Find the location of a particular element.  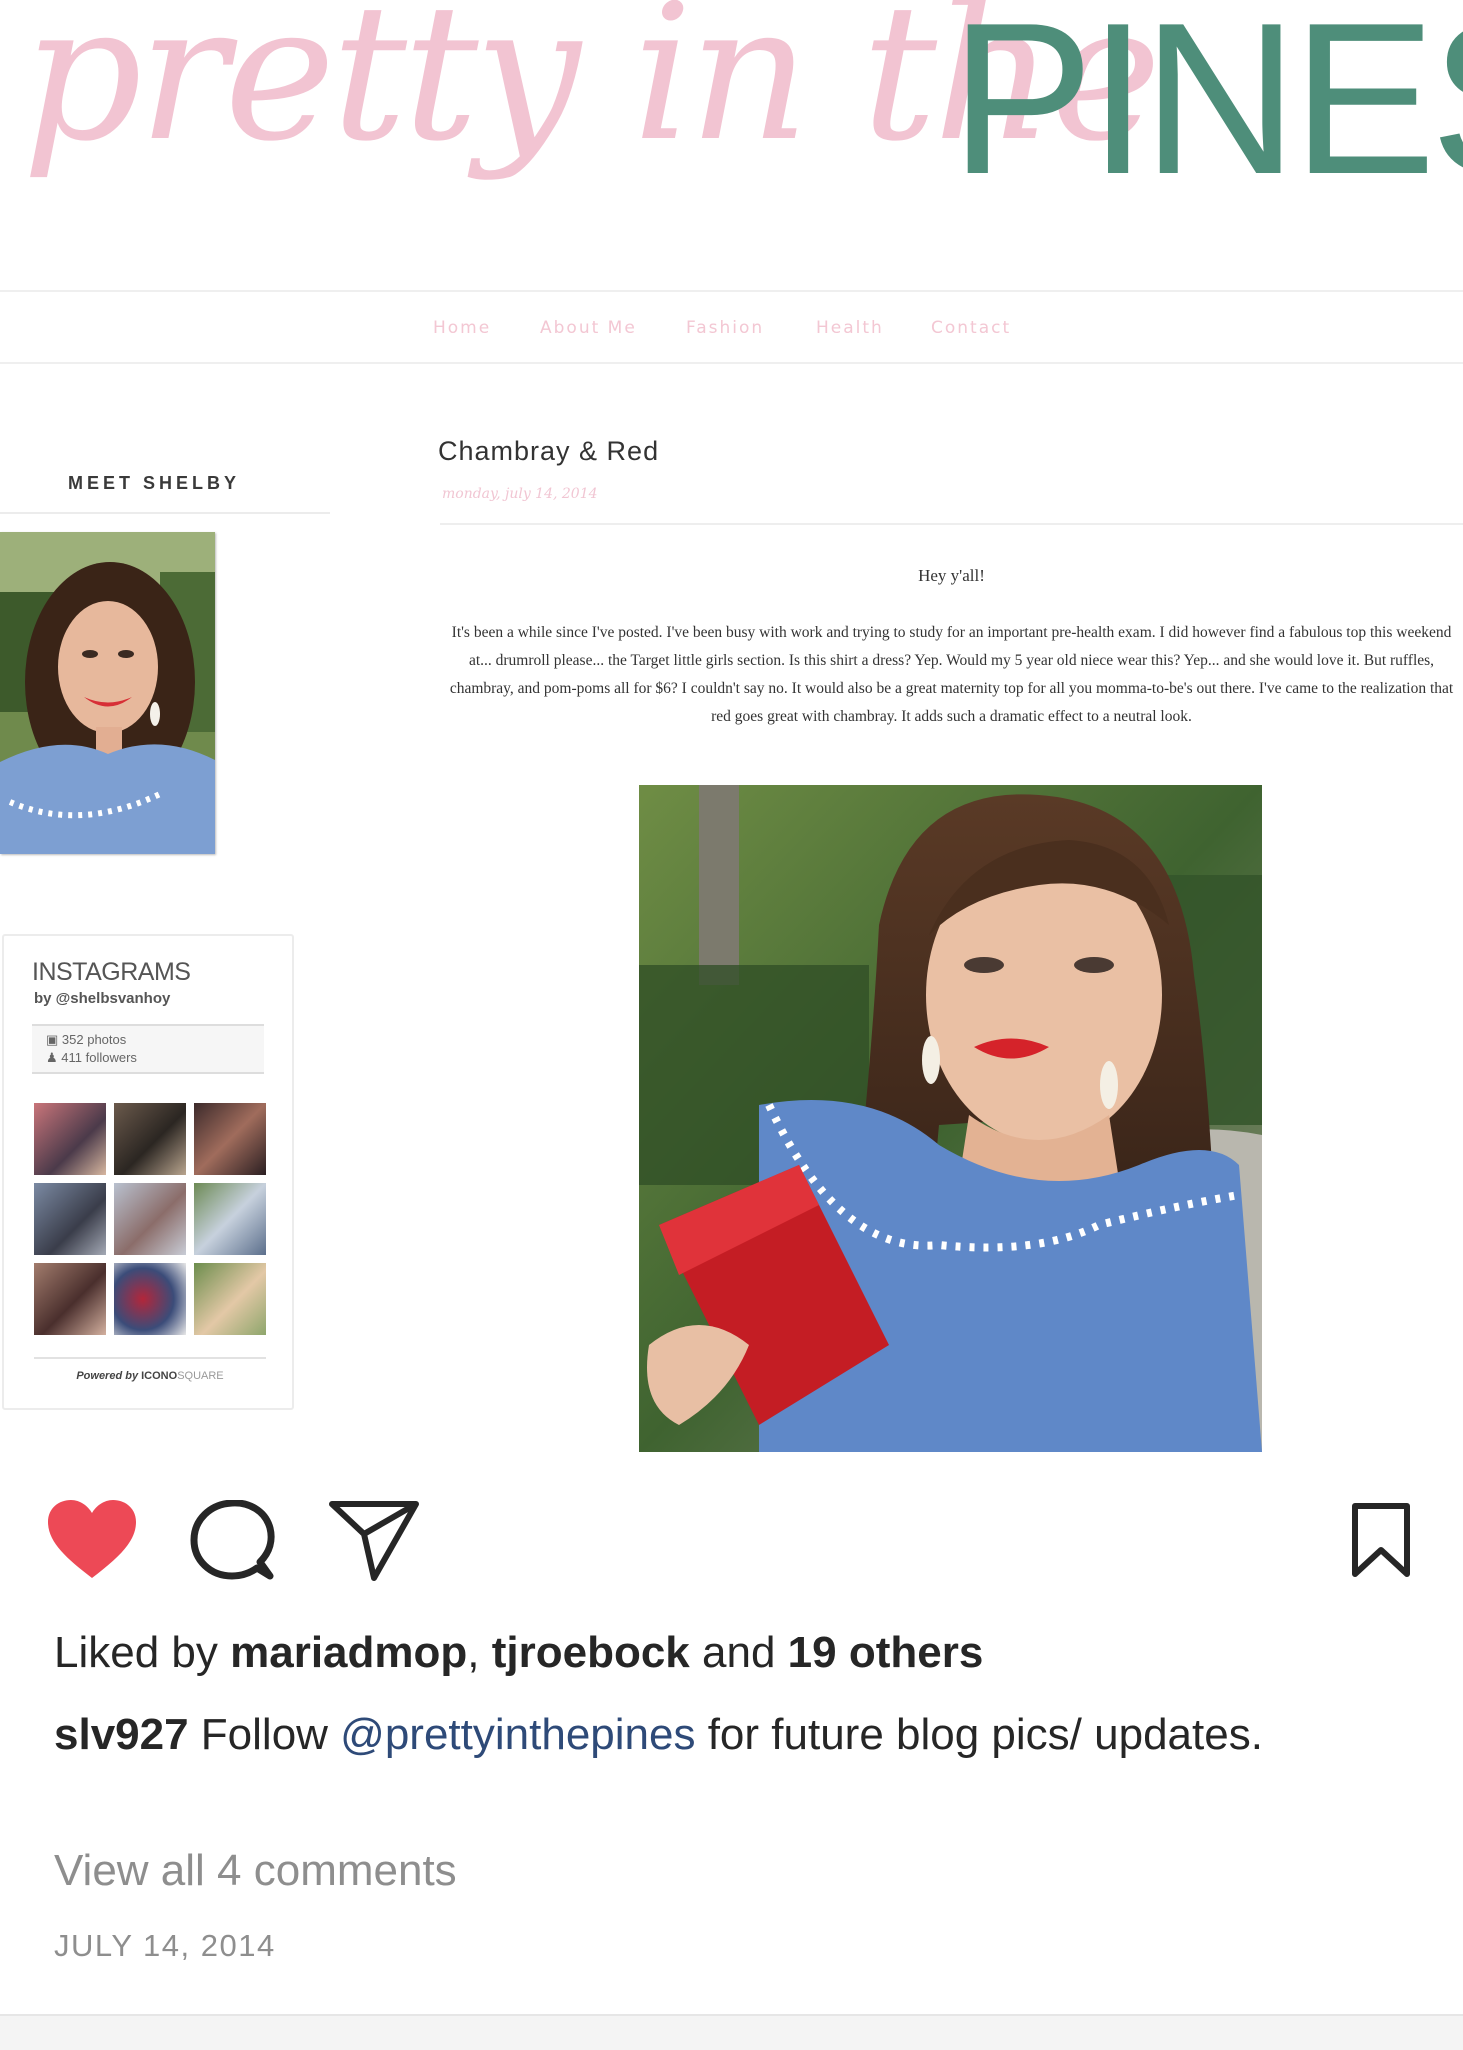

post-date: monday, july 14, 2014 is located at coordinates (520, 494).